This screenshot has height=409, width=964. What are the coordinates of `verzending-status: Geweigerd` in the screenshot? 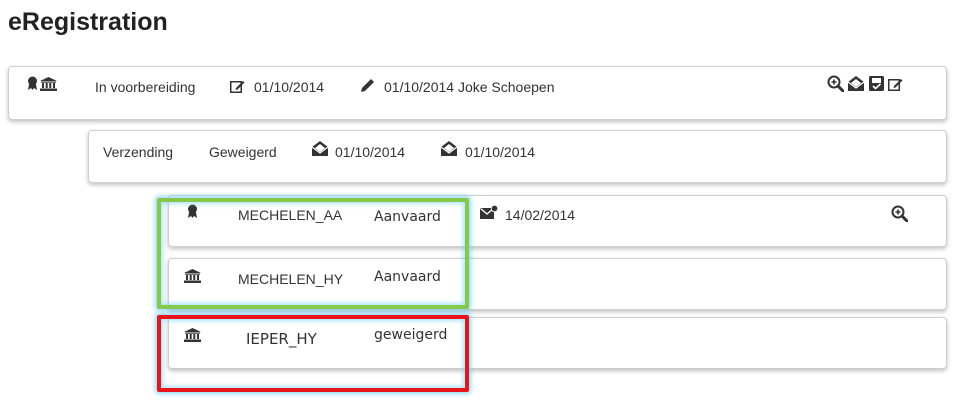 It's located at (243, 152).